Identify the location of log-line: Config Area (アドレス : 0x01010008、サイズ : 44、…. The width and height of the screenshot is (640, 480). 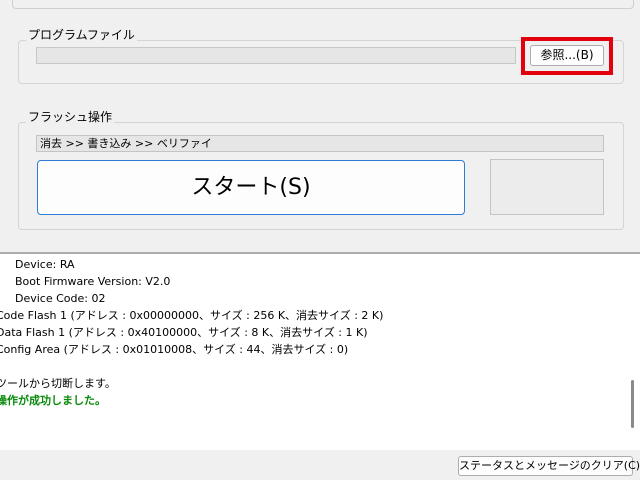
(174, 349).